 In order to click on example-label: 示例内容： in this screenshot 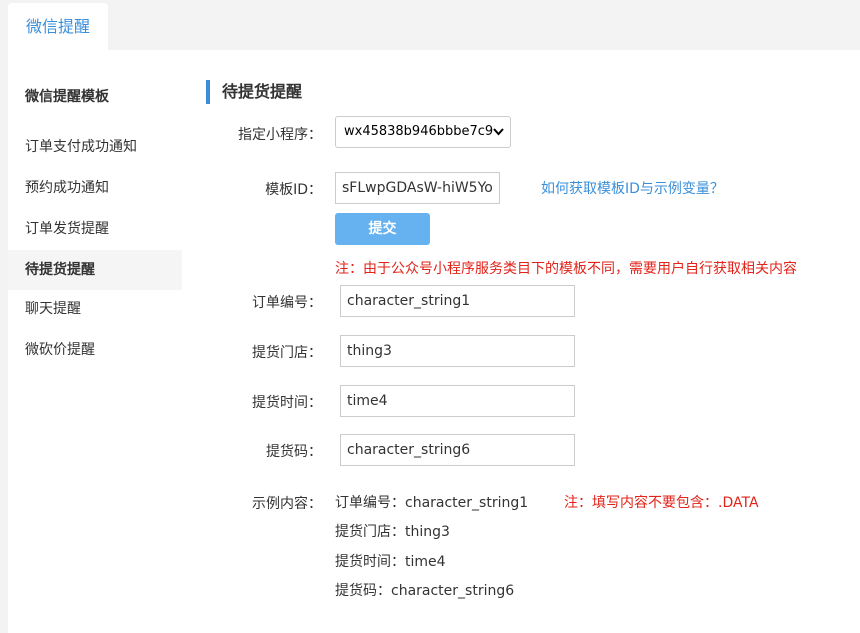, I will do `click(287, 504)`.